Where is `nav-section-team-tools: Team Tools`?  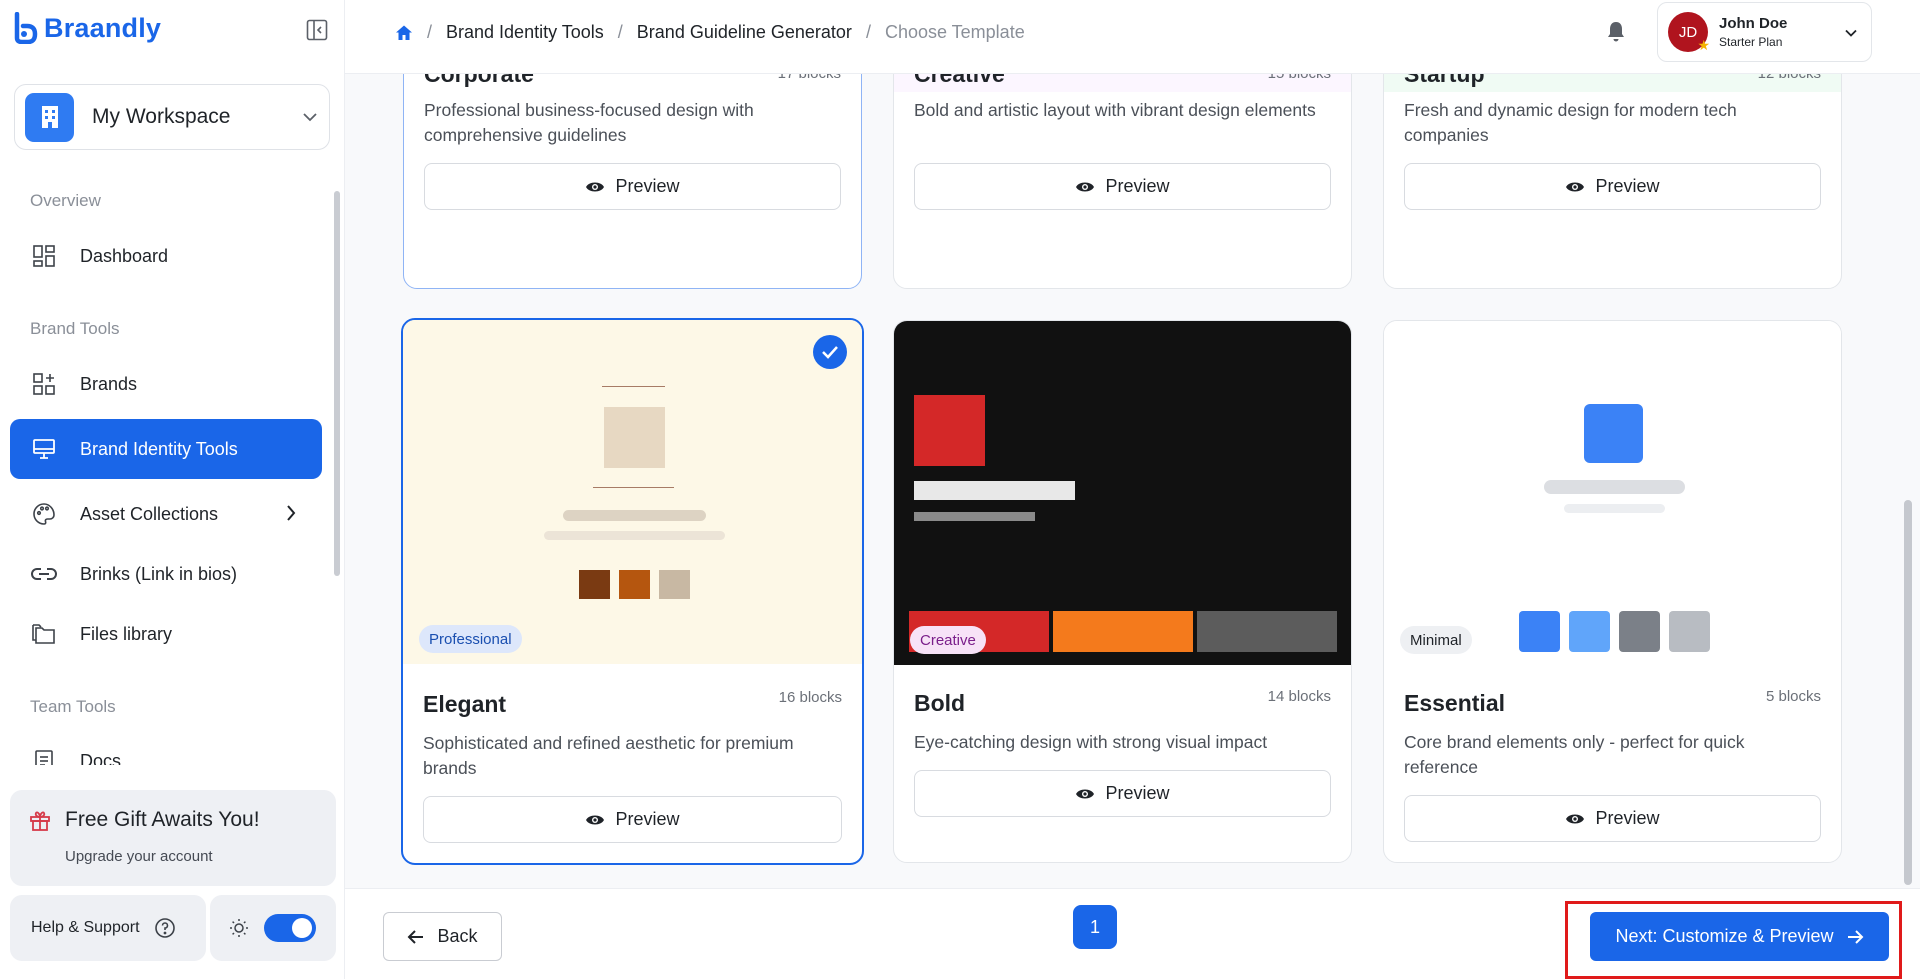 nav-section-team-tools: Team Tools is located at coordinates (73, 706).